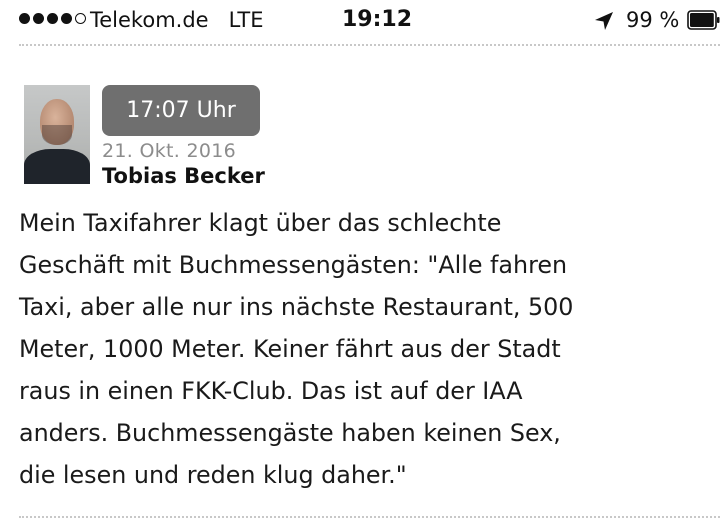 The image size is (720, 526). I want to click on battery-icon, so click(703, 20).